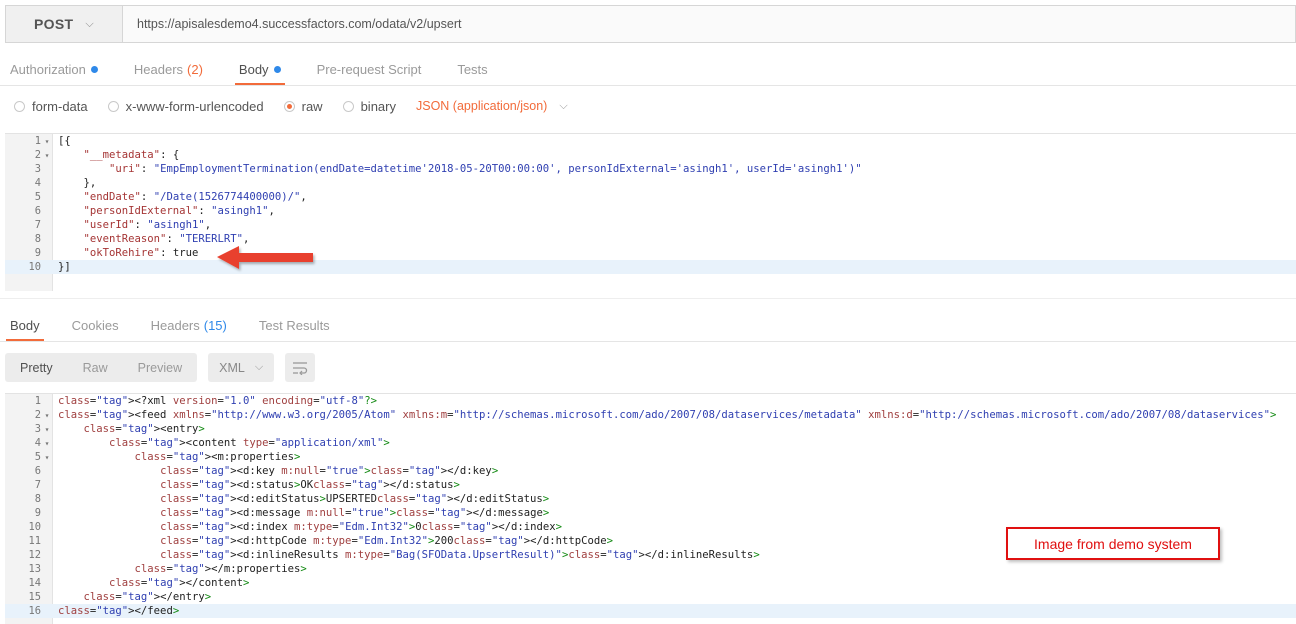 The height and width of the screenshot is (624, 1296). I want to click on body-mode-form-data: form-data, so click(51, 106).